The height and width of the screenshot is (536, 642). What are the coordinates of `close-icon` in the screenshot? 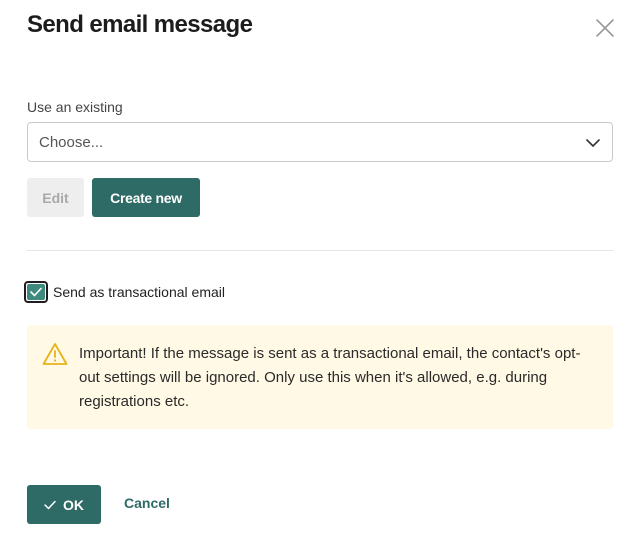 It's located at (605, 28).